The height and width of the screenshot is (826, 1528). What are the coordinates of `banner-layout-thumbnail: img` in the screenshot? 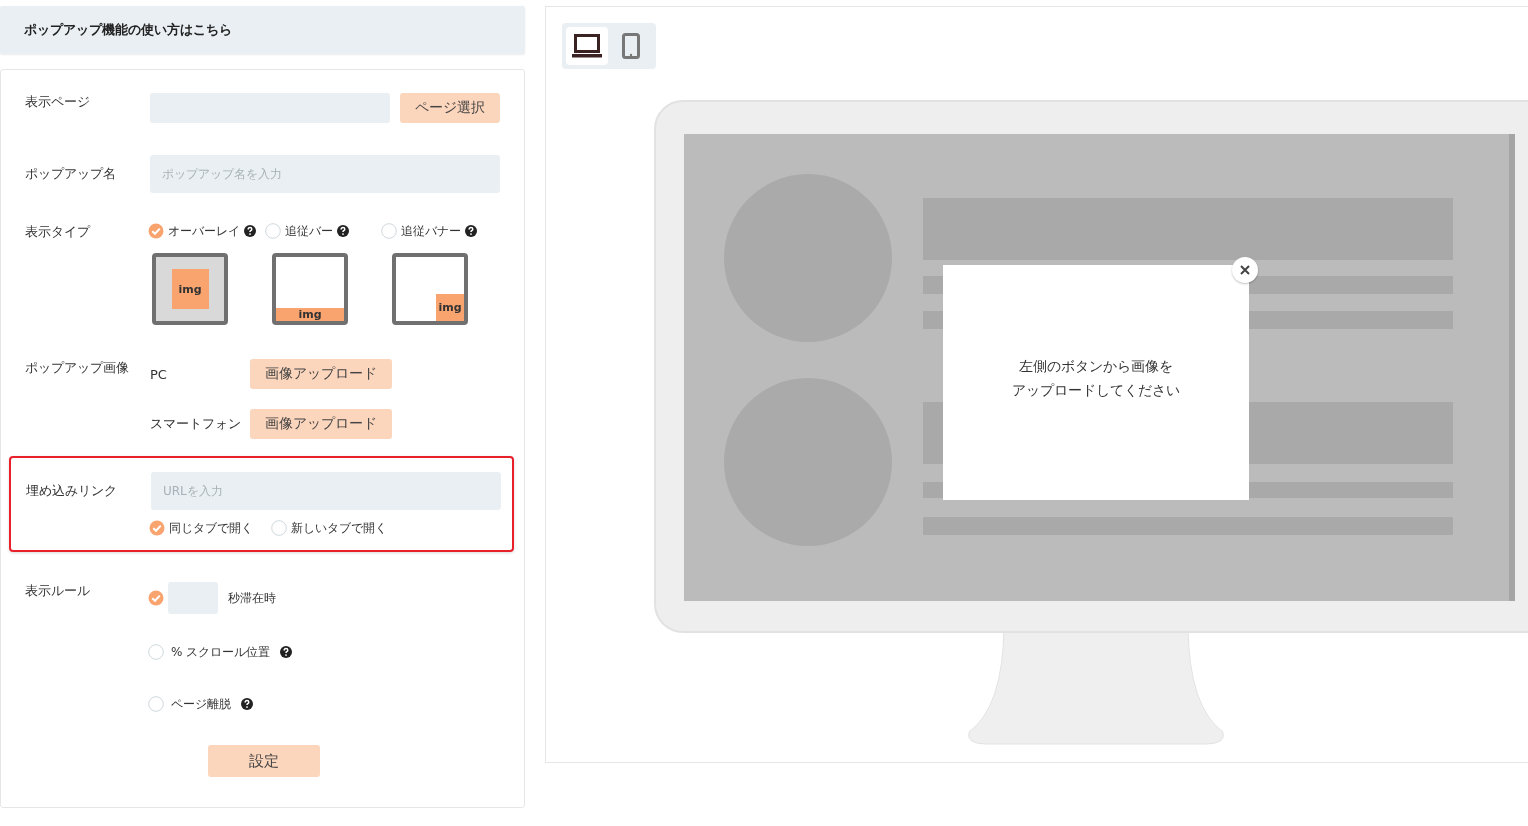 It's located at (430, 289).